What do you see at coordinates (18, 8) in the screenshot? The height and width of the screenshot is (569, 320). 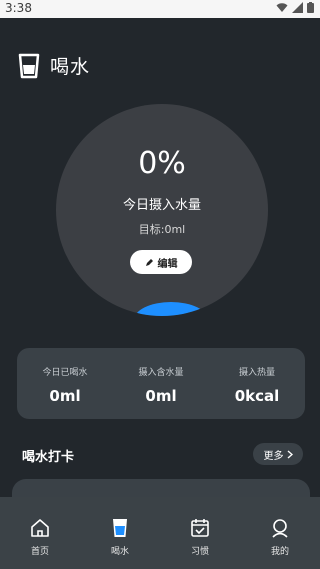 I see `status-time: 3:38` at bounding box center [18, 8].